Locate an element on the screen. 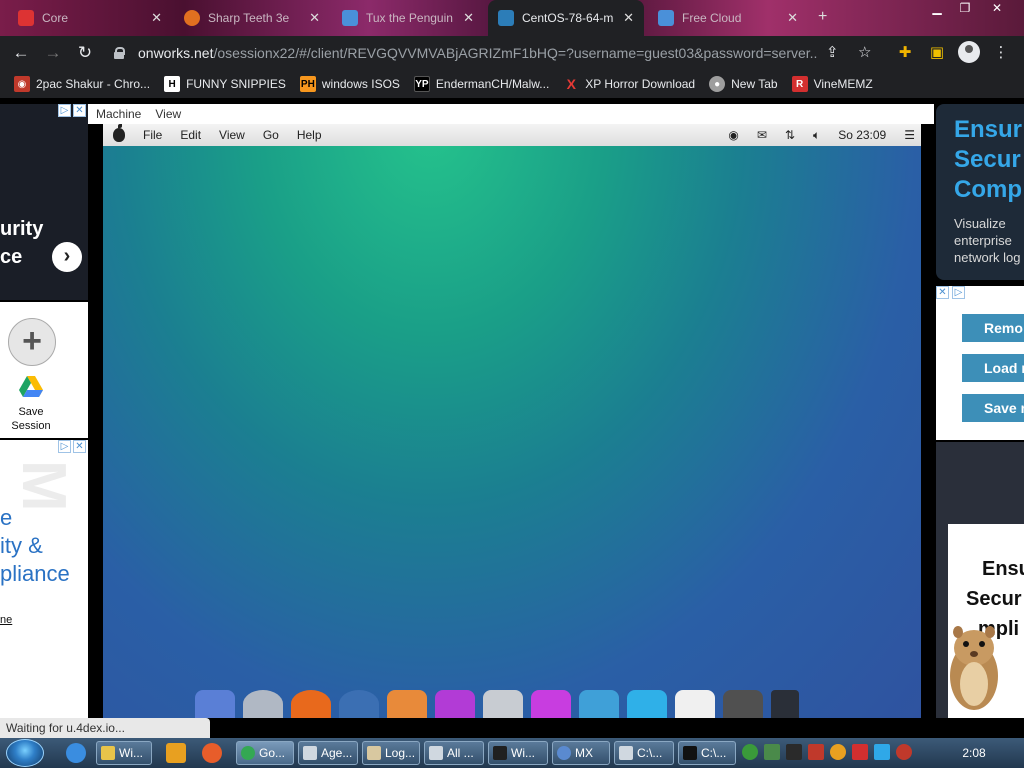 The height and width of the screenshot is (768, 1024). volume-icon: 🔈︎ is located at coordinates (816, 135).